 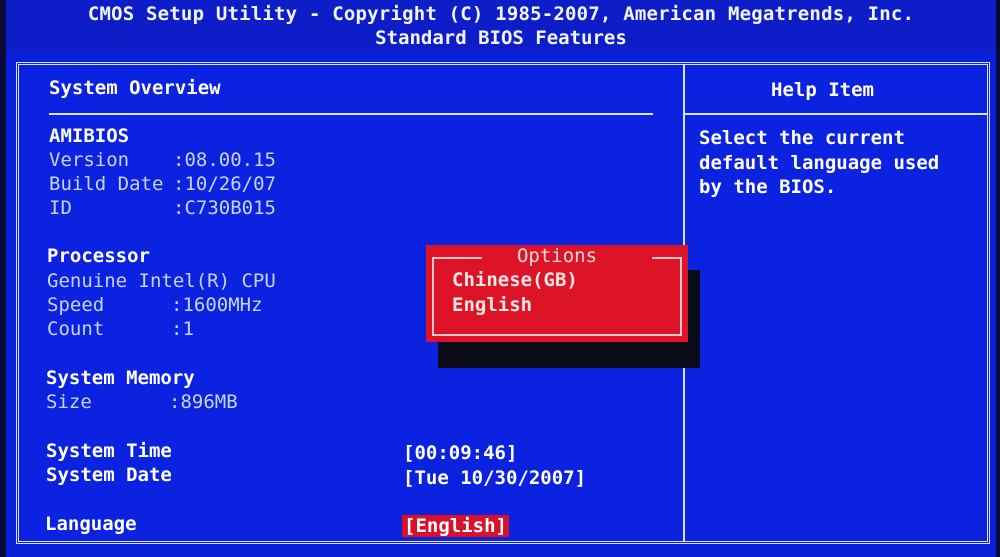 What do you see at coordinates (822, 90) in the screenshot?
I see `help-heading: Help Item` at bounding box center [822, 90].